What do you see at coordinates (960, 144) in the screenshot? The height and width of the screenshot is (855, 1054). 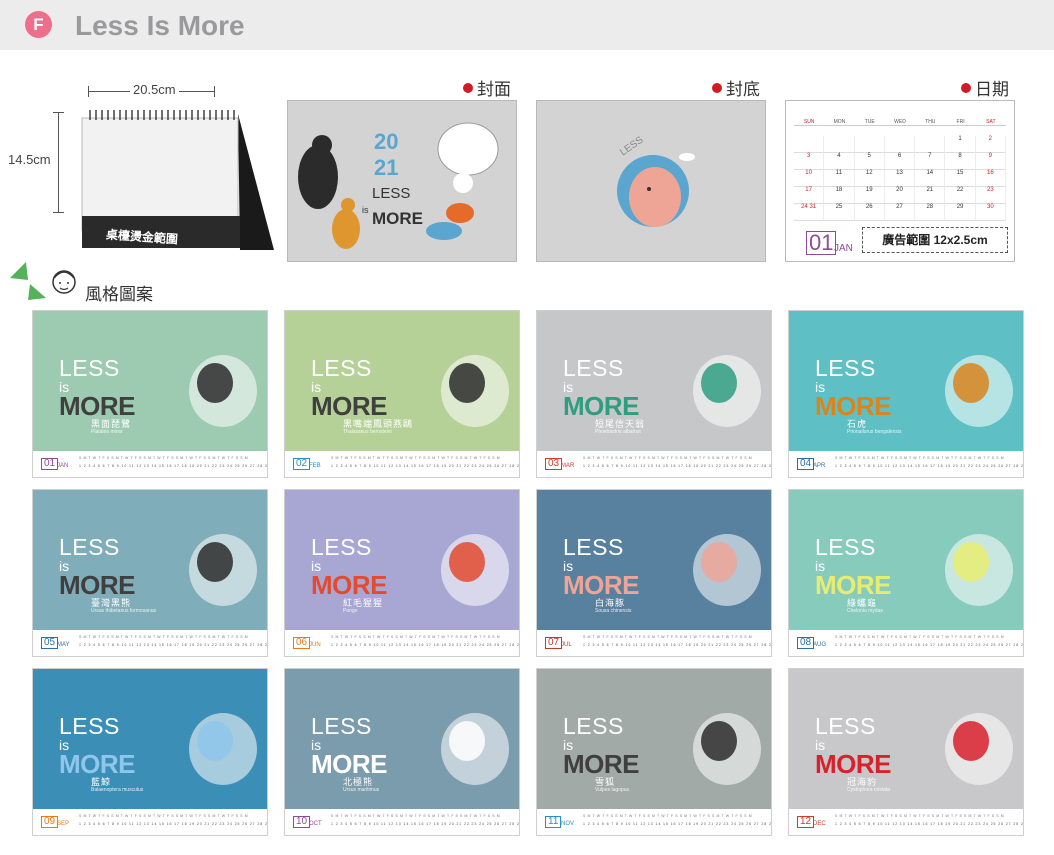 I see `date-cell: 1` at bounding box center [960, 144].